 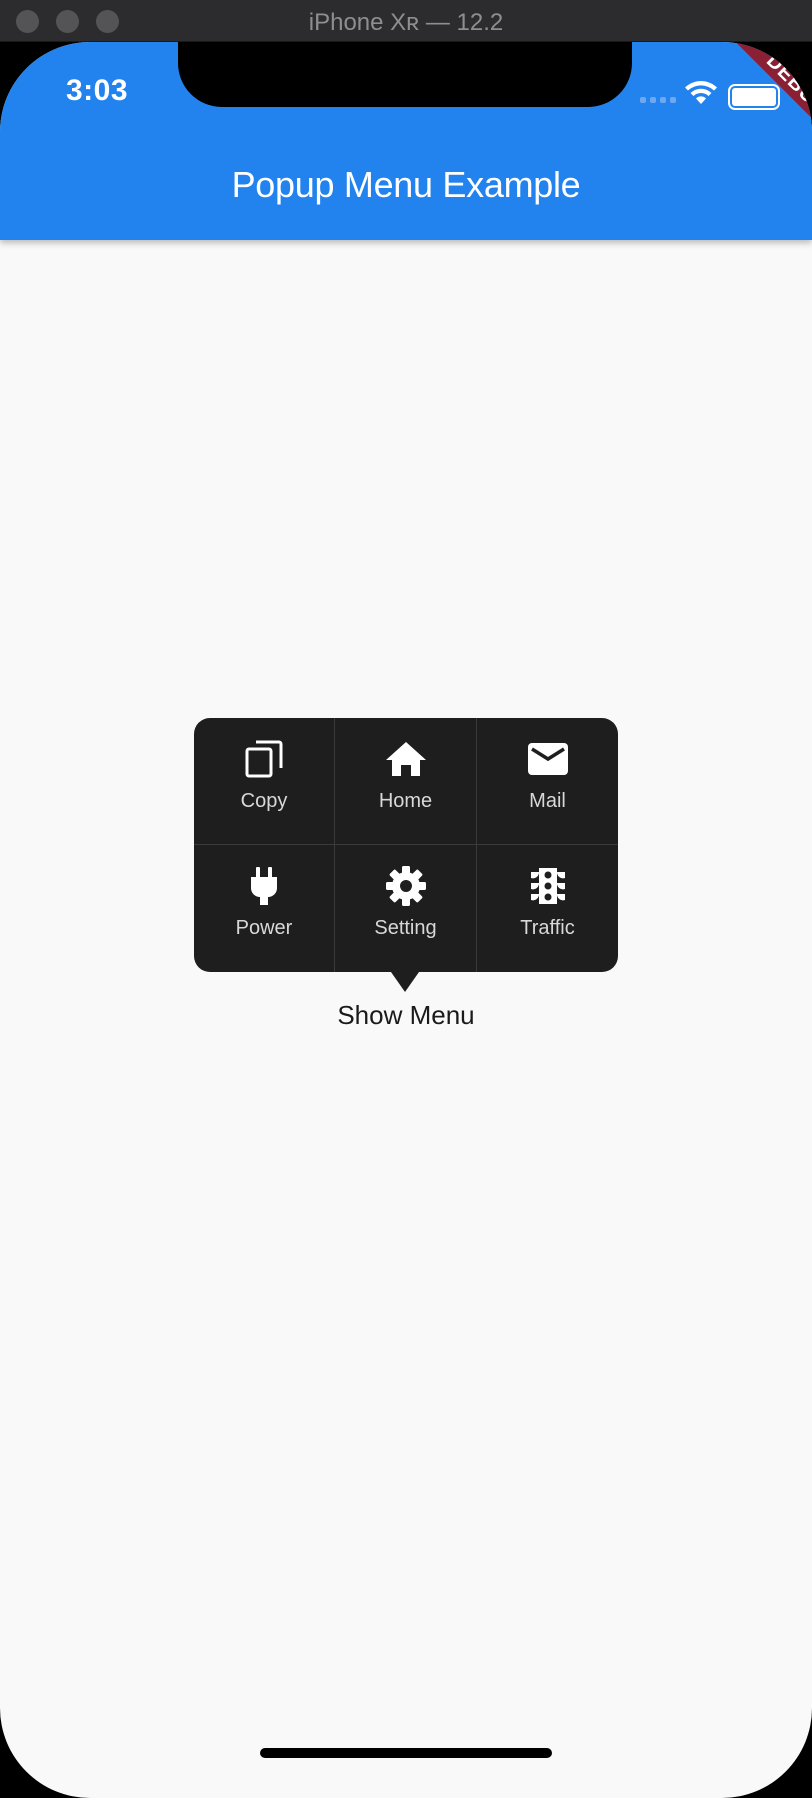 What do you see at coordinates (264, 886) in the screenshot?
I see `power-plug-icon` at bounding box center [264, 886].